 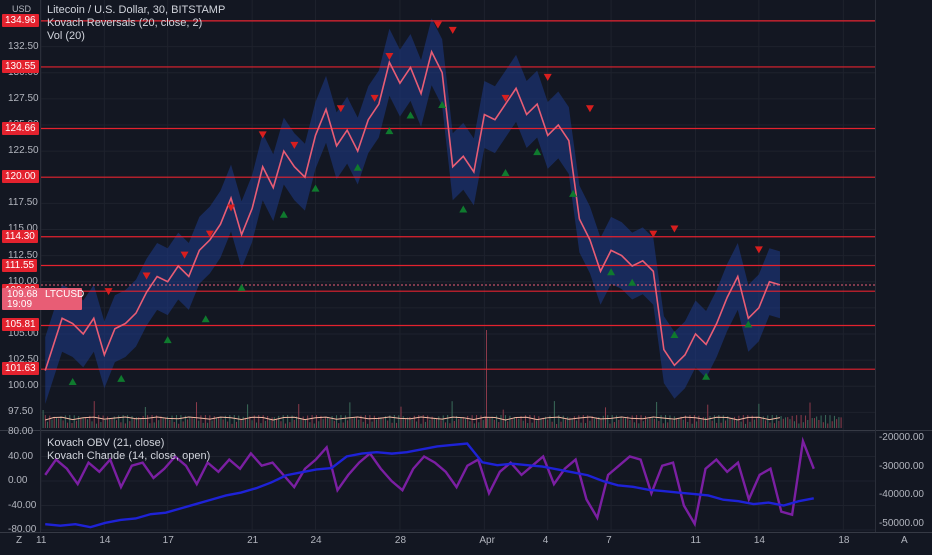 What do you see at coordinates (20, 304) in the screenshot?
I see `bar-countdown: 19:09` at bounding box center [20, 304].